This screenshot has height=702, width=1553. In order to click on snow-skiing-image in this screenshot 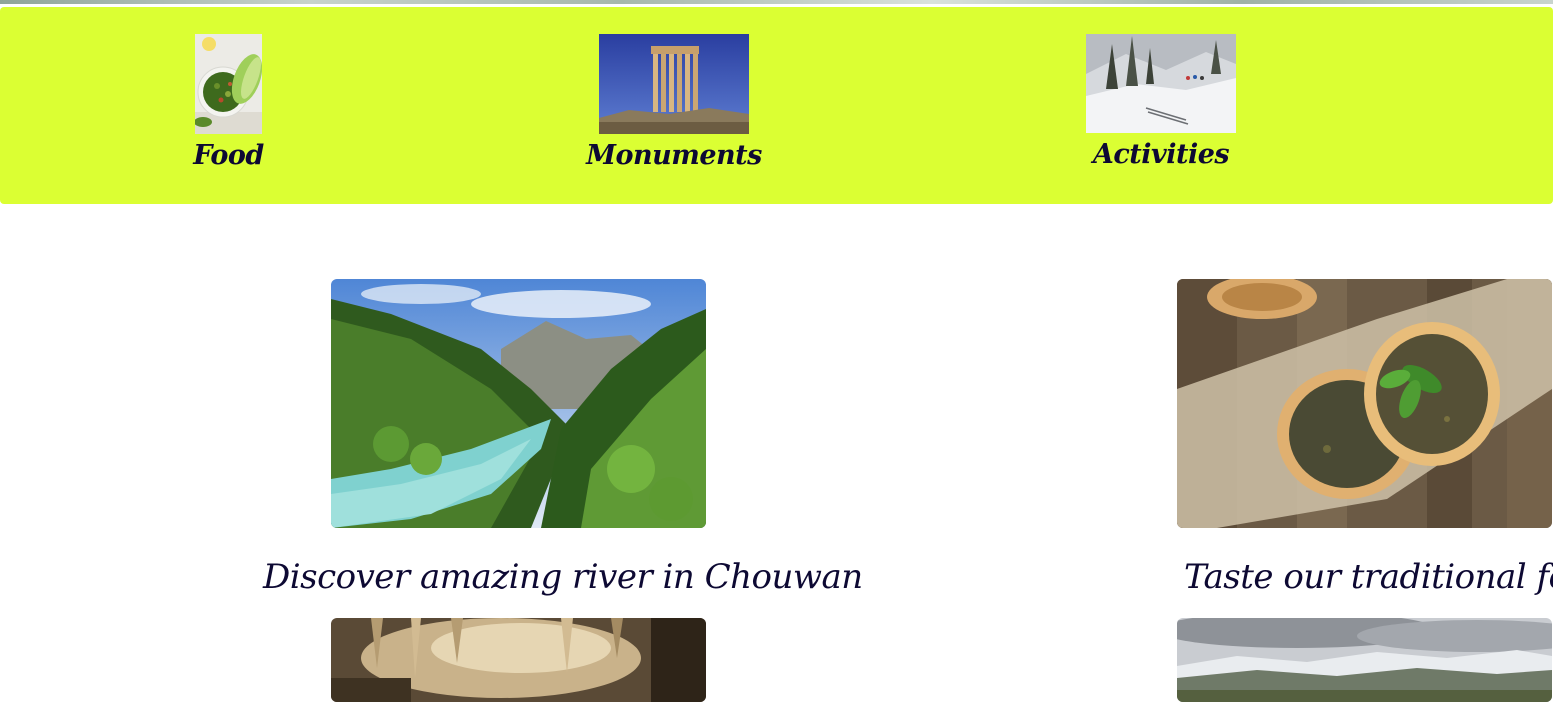, I will do `click(1161, 83)`.